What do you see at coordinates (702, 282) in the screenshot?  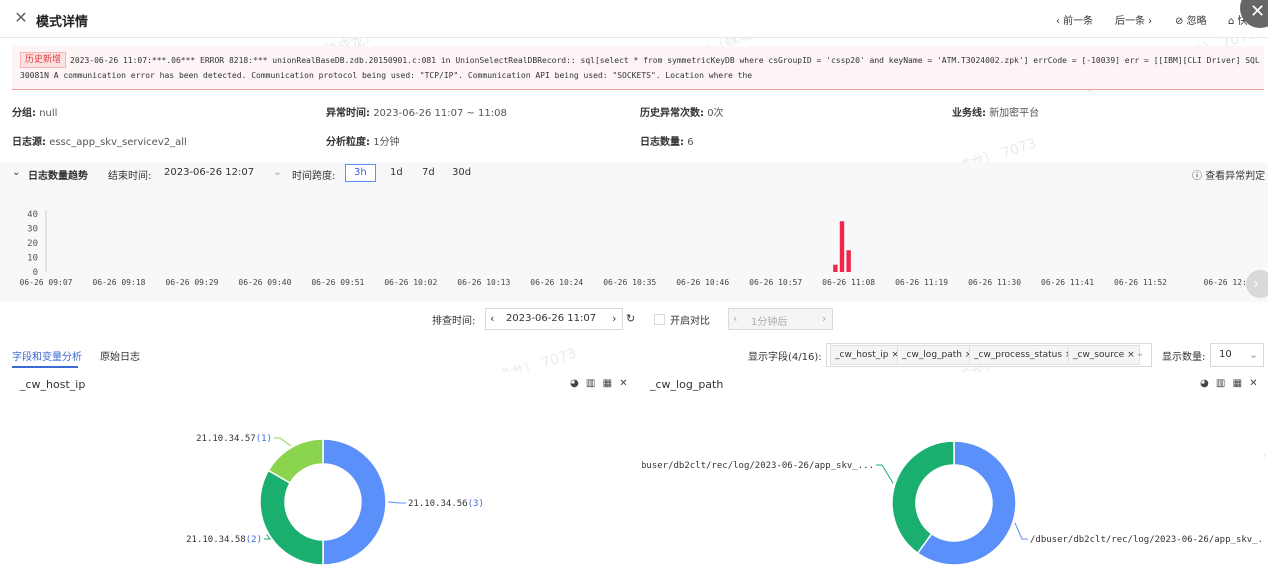 I see `x-tick-label: 06-26 10:46` at bounding box center [702, 282].